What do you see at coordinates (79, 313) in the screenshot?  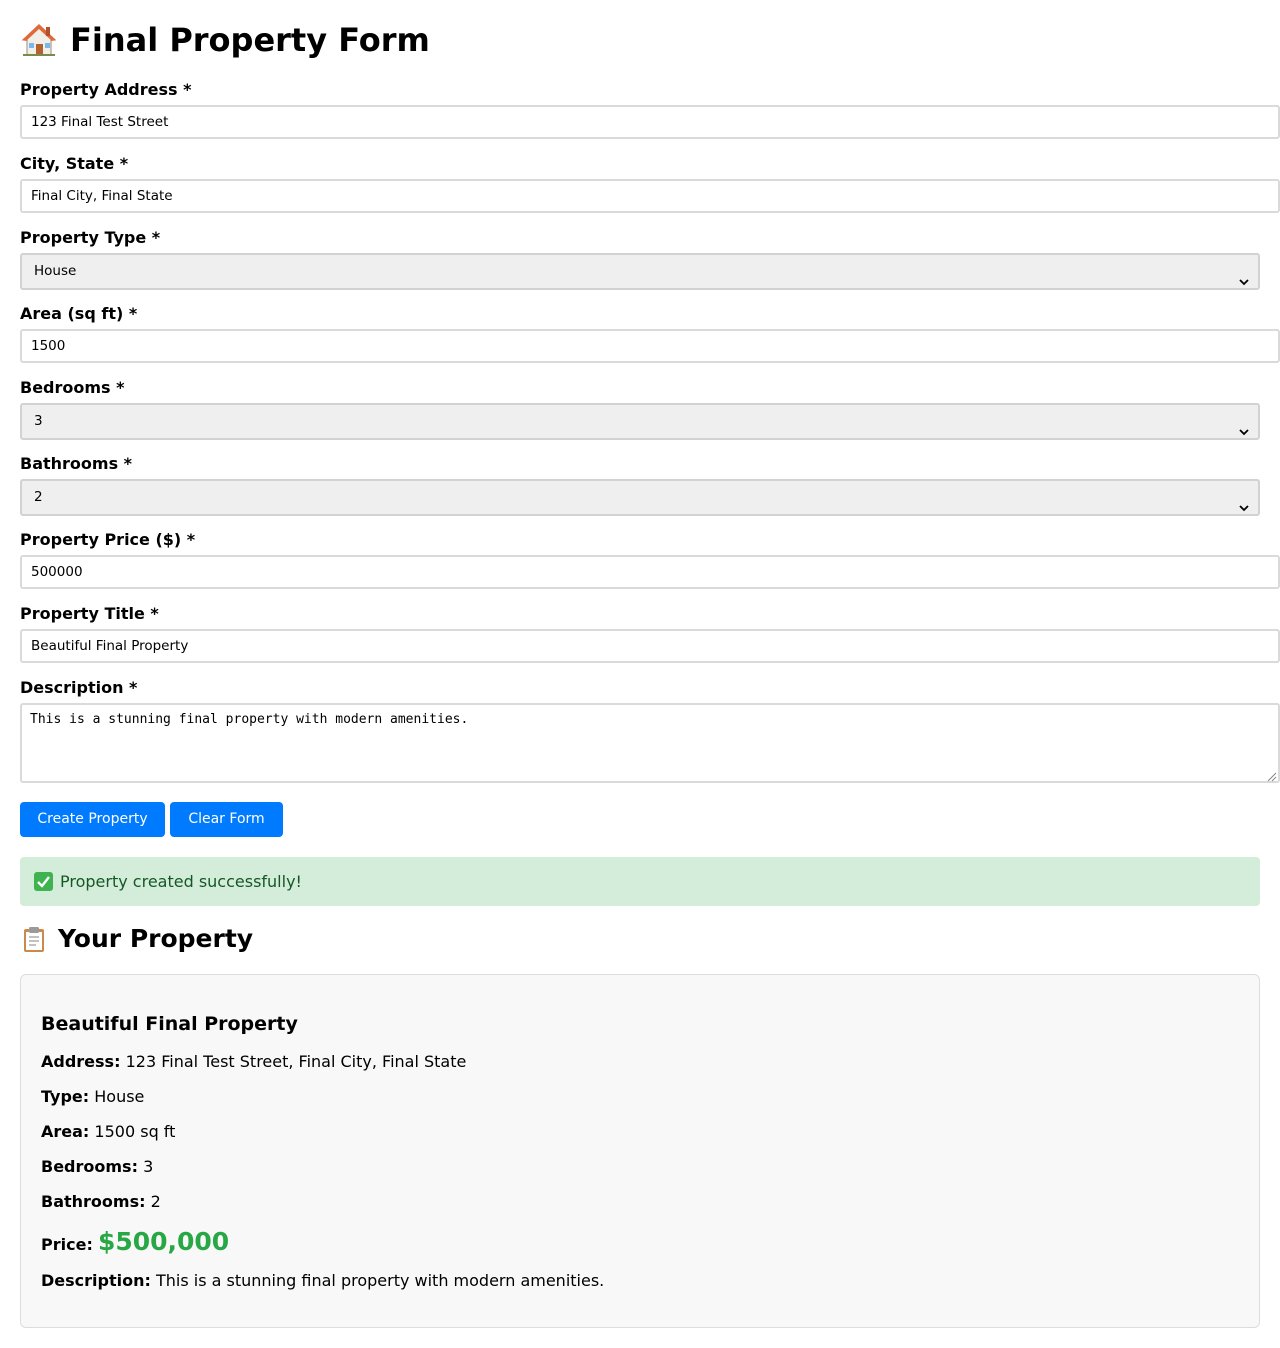 I see `area-label: Area (sq ft) *` at bounding box center [79, 313].